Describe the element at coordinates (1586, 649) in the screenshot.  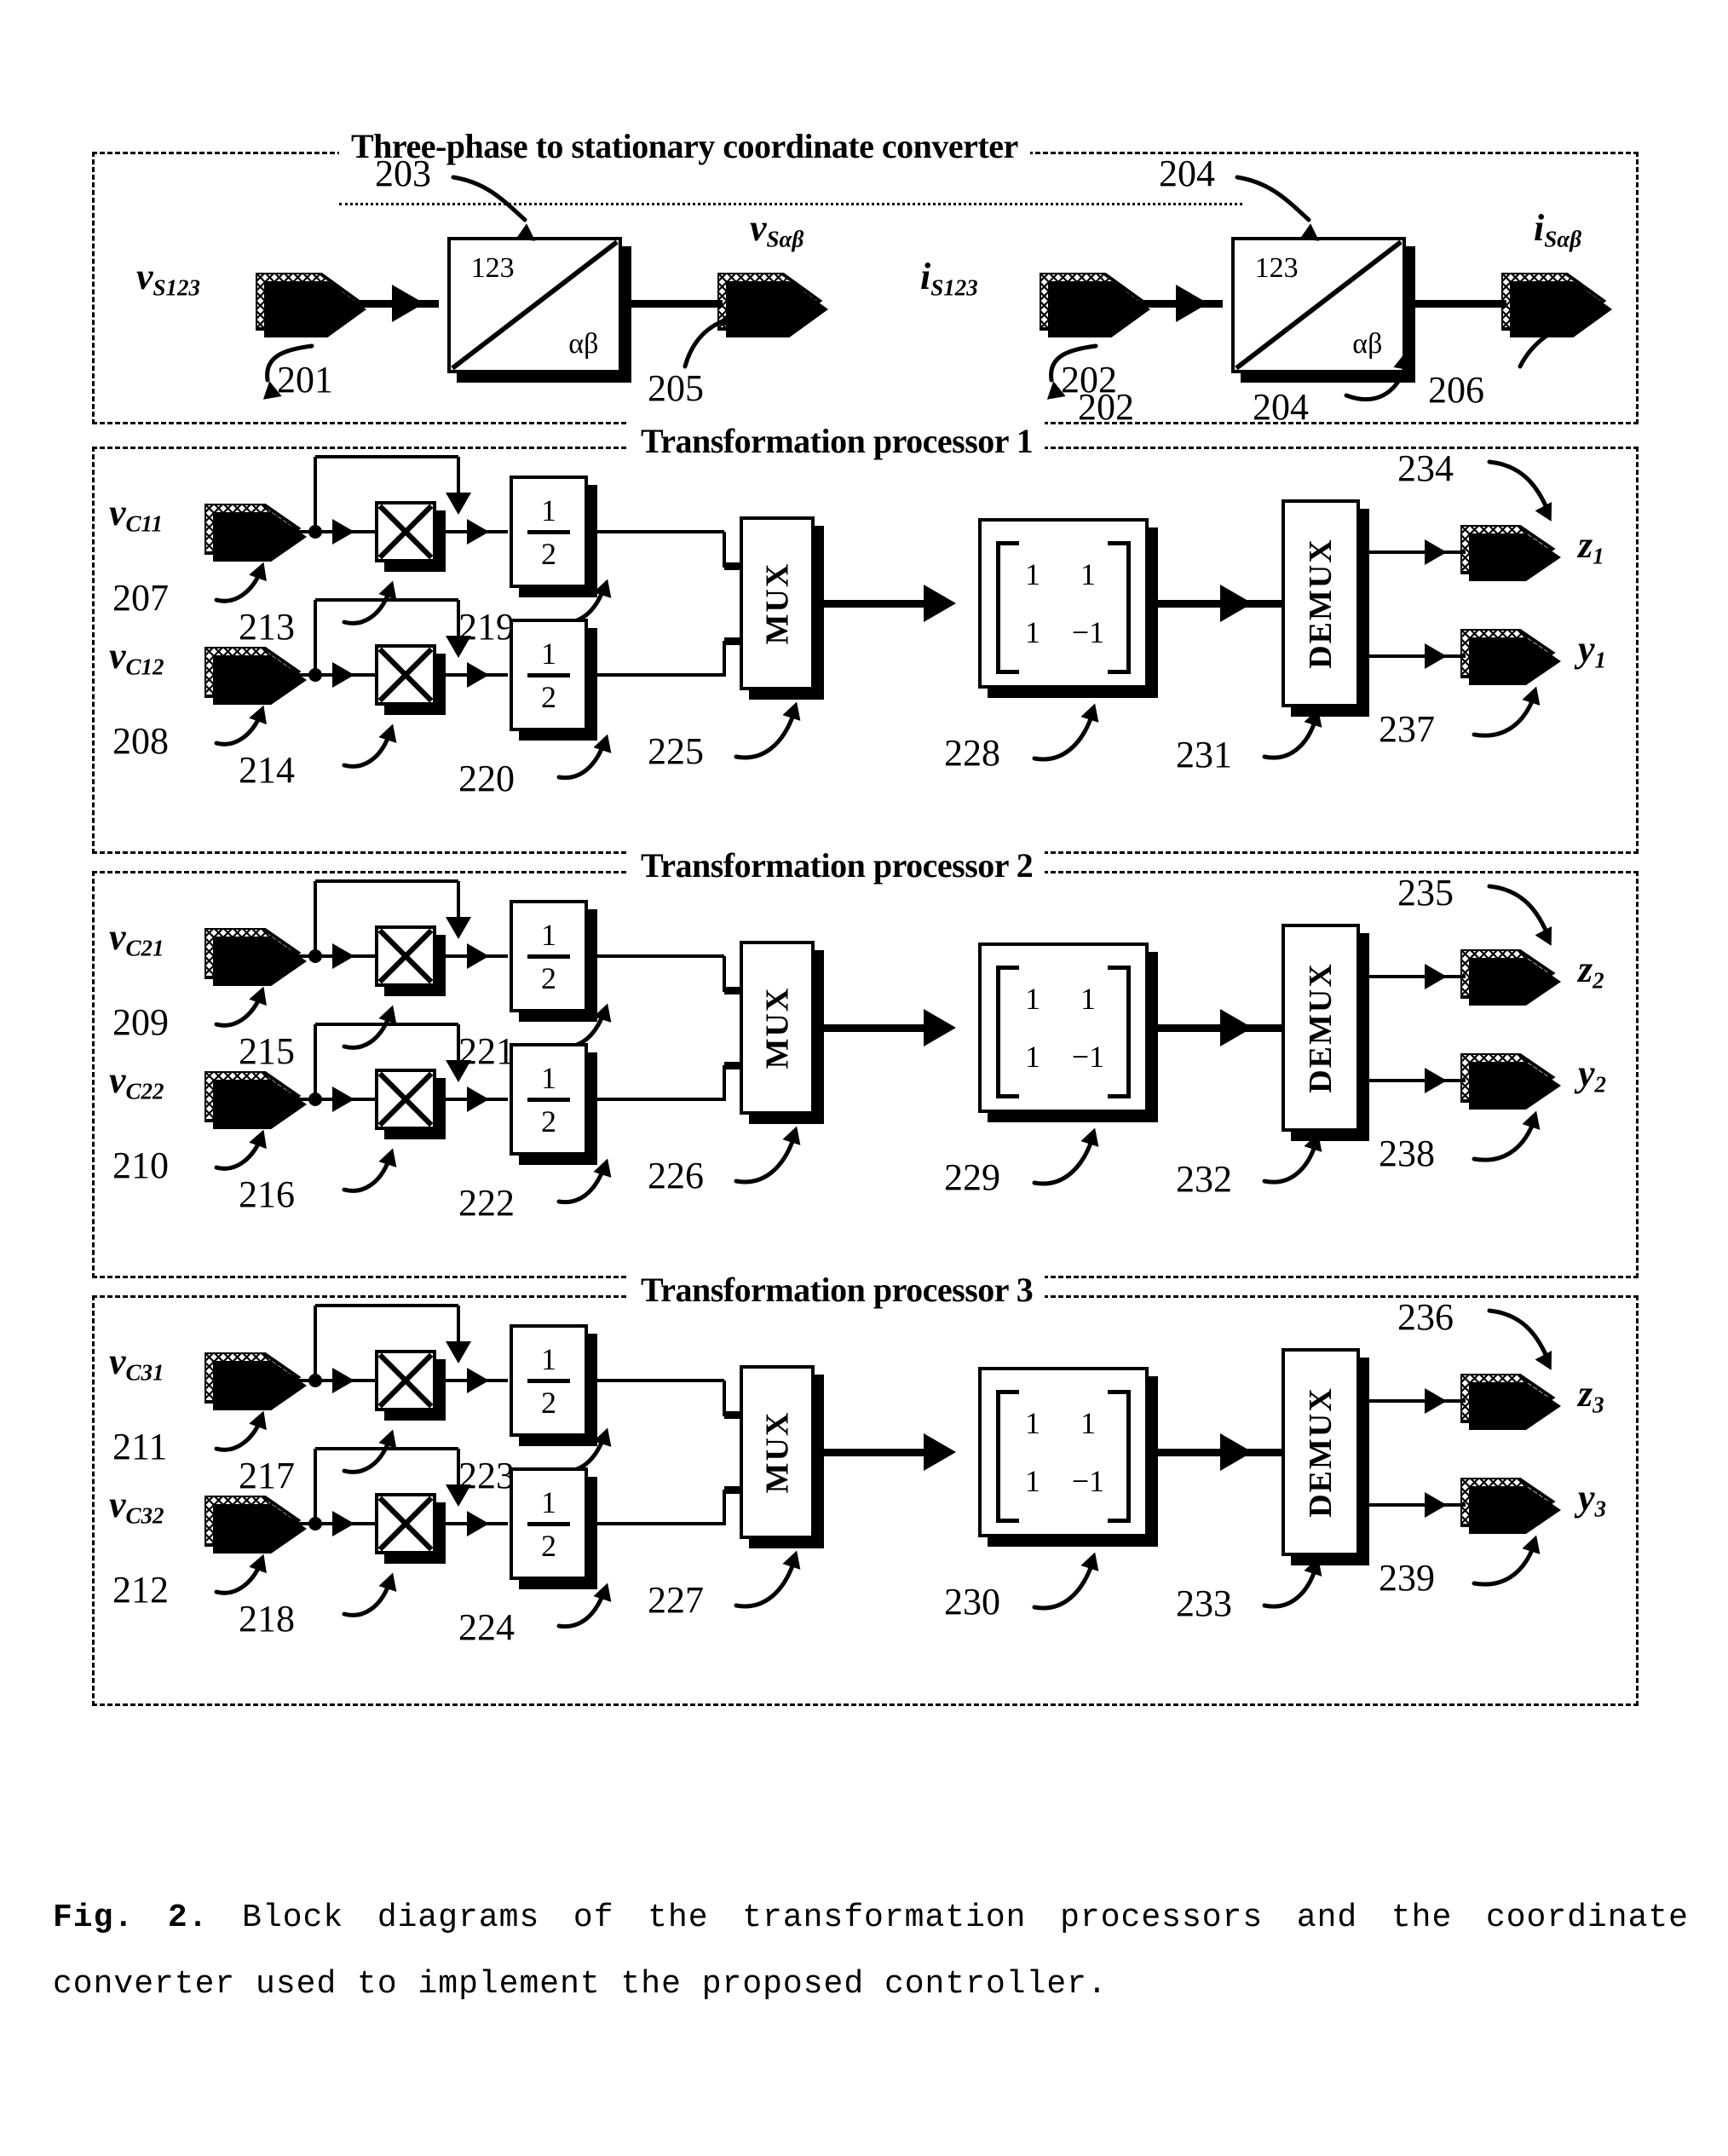
I see `var-base: y` at that location.